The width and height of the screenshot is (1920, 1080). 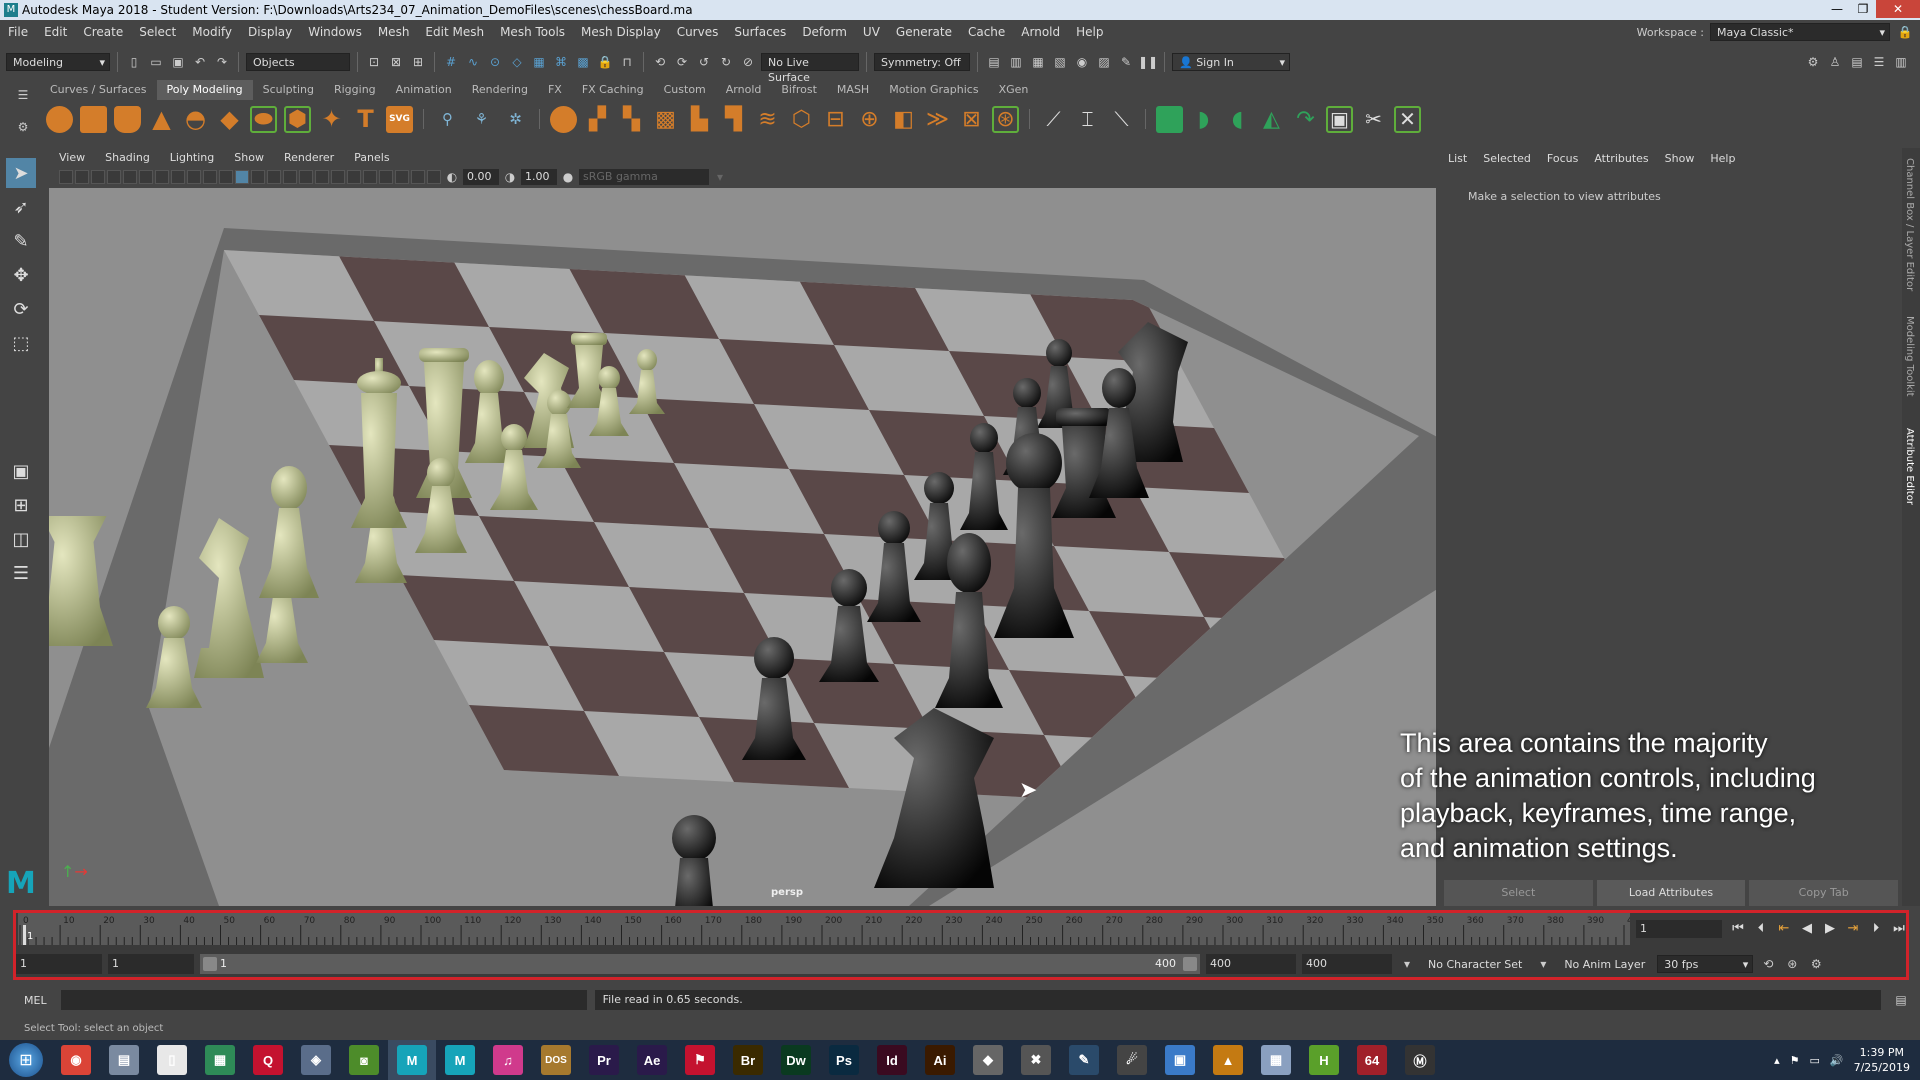 What do you see at coordinates (103, 32) in the screenshot?
I see `menu-create: Create` at bounding box center [103, 32].